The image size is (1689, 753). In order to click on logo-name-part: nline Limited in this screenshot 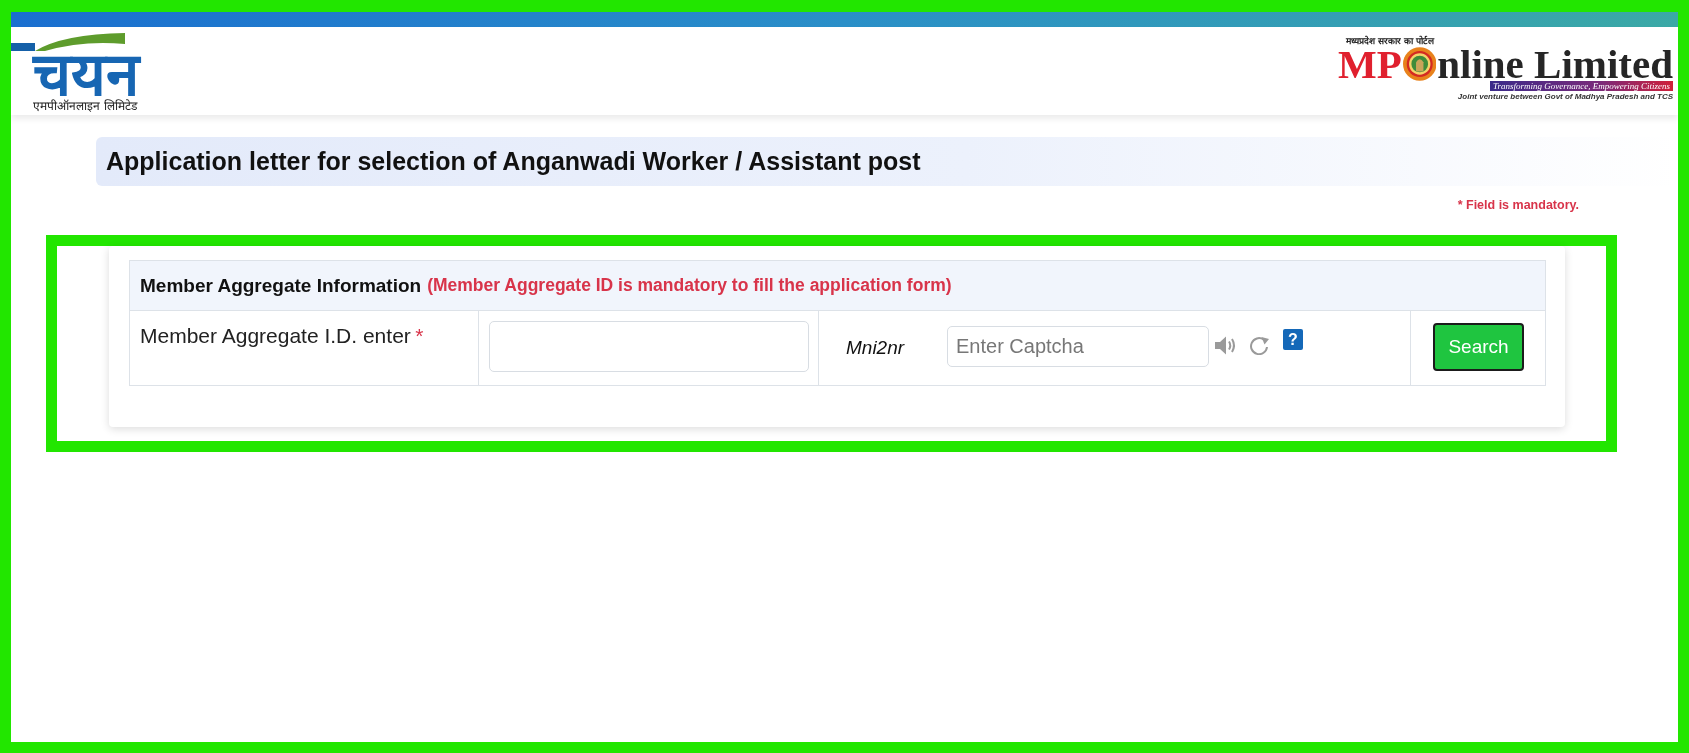, I will do `click(1555, 64)`.